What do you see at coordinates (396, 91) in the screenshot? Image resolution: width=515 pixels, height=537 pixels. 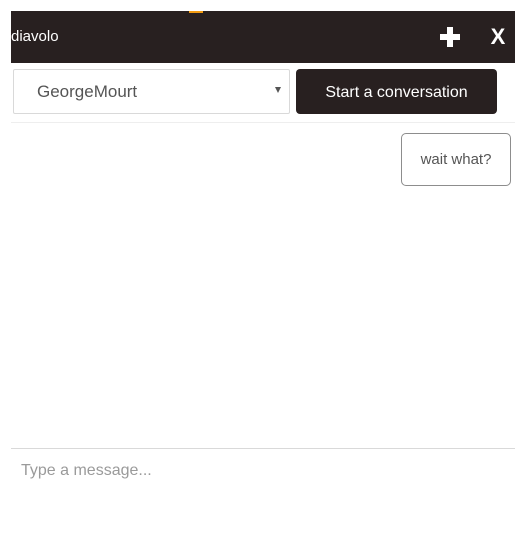 I see `start-conversation-button: Start a conversation` at bounding box center [396, 91].